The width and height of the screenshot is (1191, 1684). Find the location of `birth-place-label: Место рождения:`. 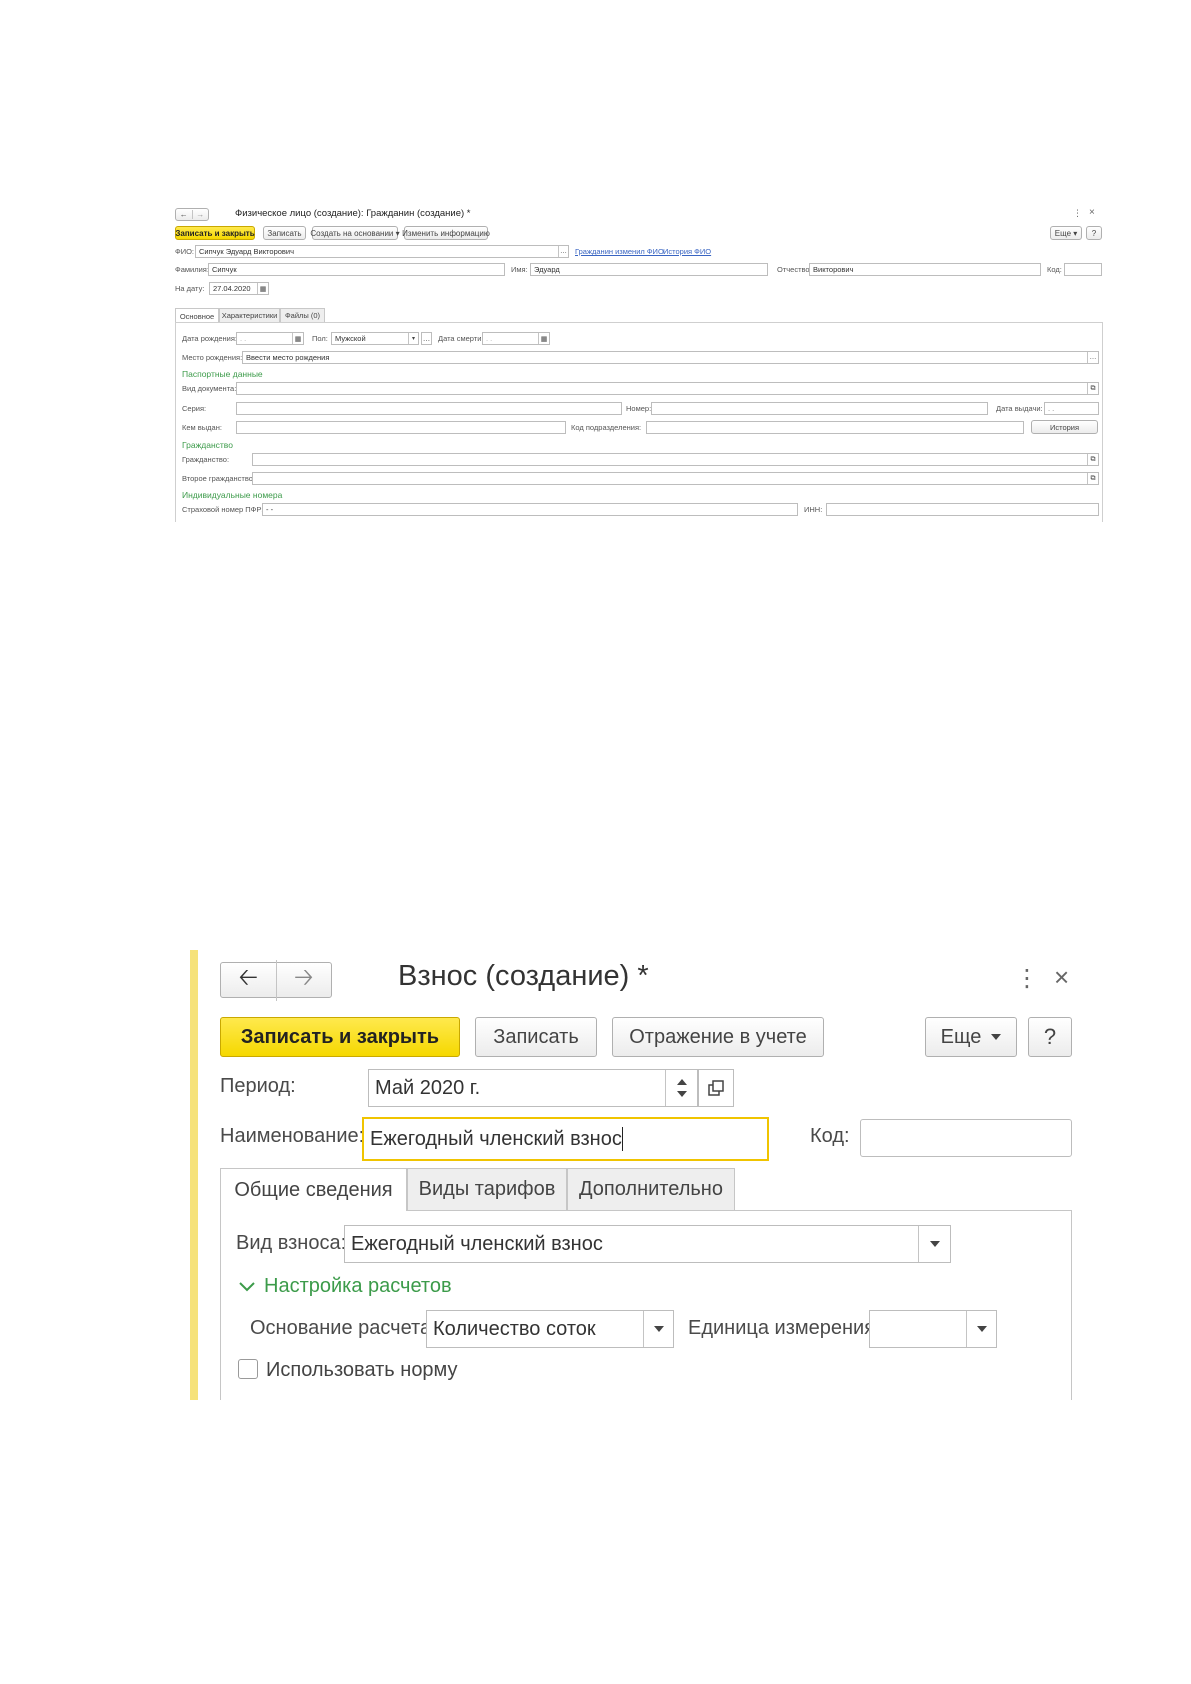

birth-place-label: Место рождения: is located at coordinates (212, 357).